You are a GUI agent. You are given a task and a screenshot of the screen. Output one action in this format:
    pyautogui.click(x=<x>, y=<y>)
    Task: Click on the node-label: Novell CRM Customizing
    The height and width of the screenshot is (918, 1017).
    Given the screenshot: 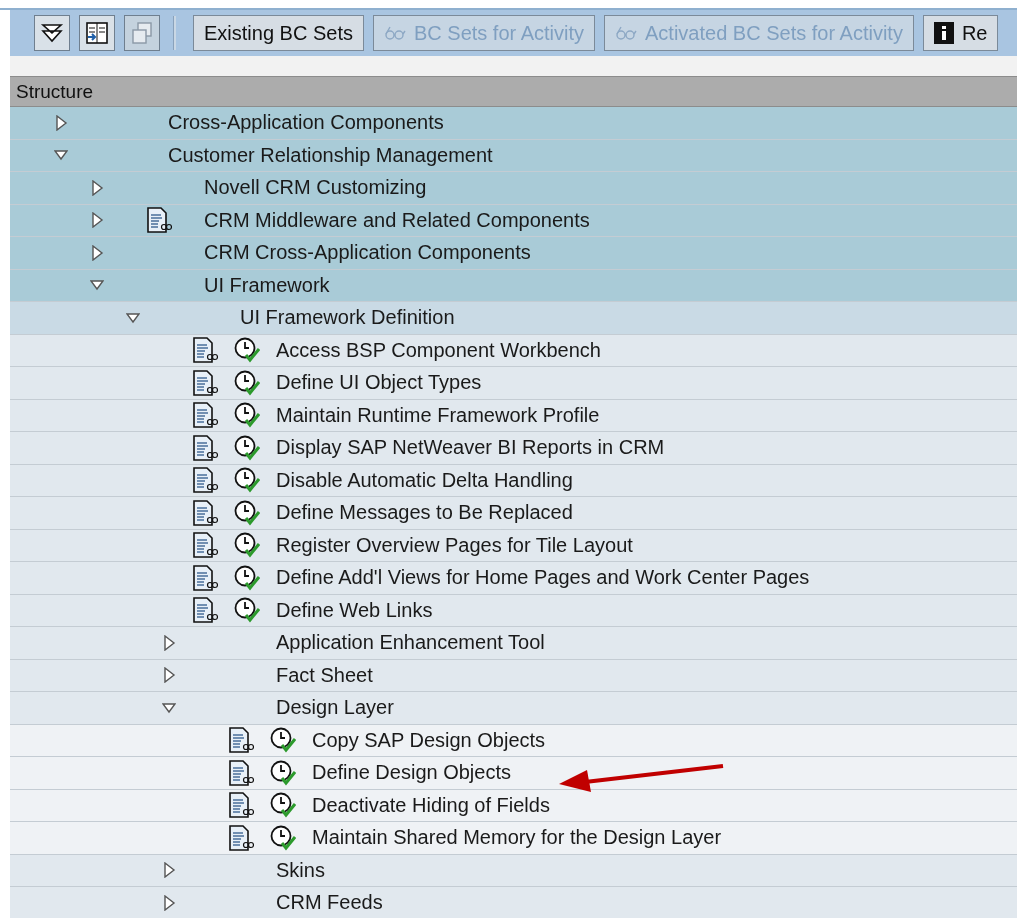 What is the action you would take?
    pyautogui.click(x=315, y=188)
    